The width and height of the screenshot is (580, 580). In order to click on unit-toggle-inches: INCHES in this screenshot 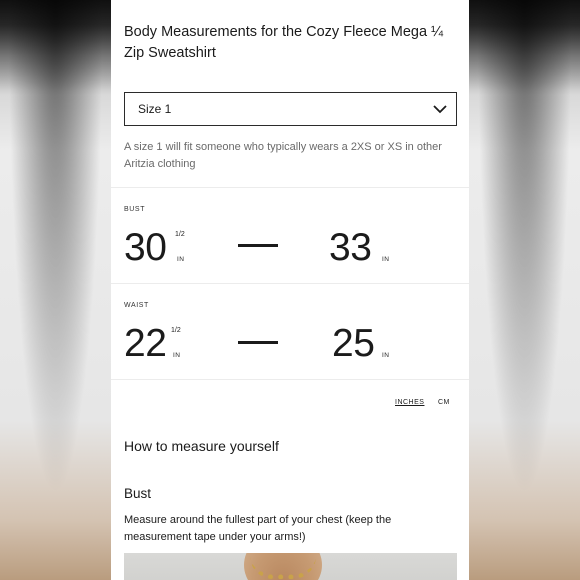, I will do `click(409, 402)`.